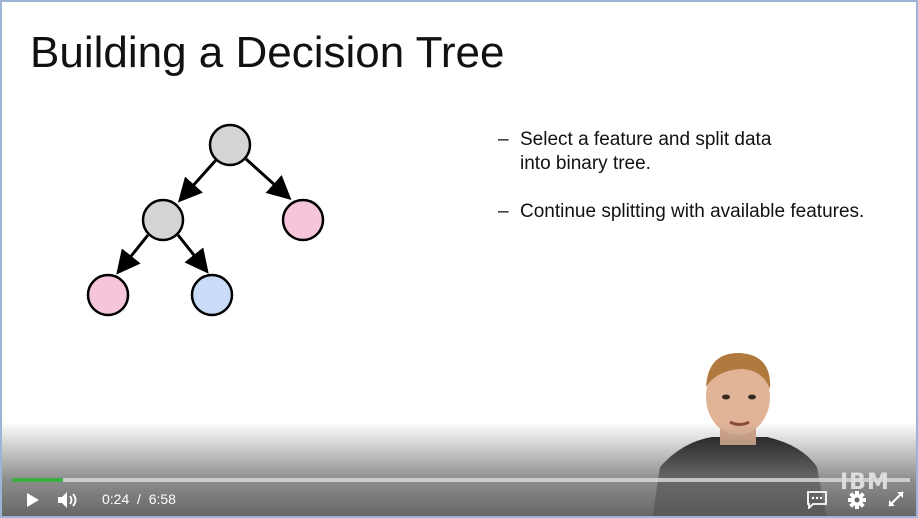 This screenshot has width=918, height=518. What do you see at coordinates (38, 480) in the screenshot?
I see `progress-fill` at bounding box center [38, 480].